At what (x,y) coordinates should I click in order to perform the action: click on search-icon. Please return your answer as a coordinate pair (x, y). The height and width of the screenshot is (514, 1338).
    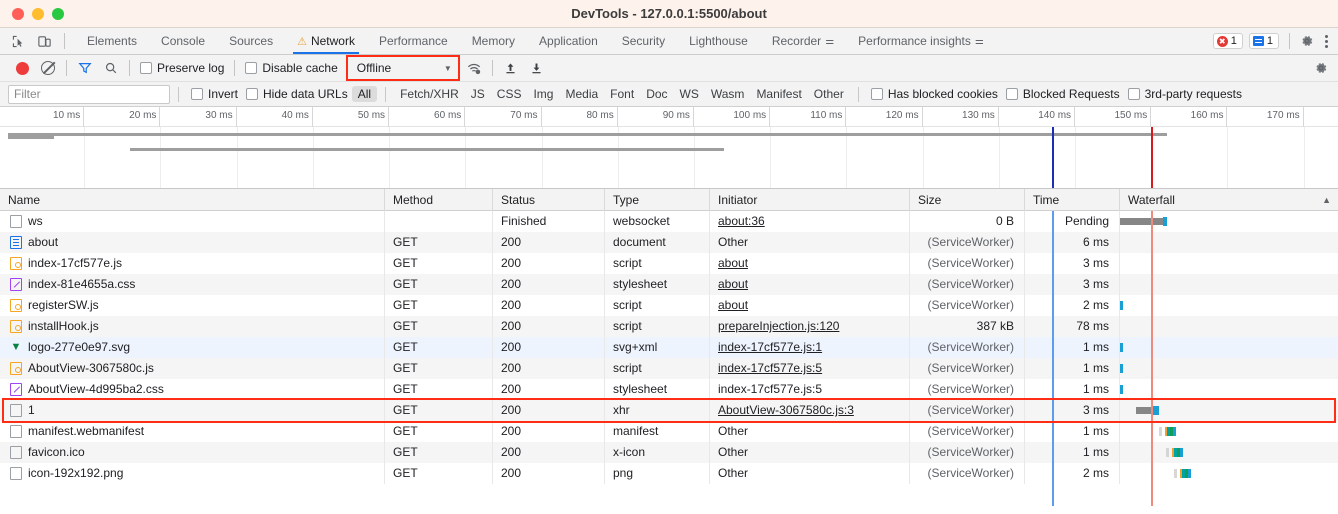
    Looking at the image, I should click on (111, 68).